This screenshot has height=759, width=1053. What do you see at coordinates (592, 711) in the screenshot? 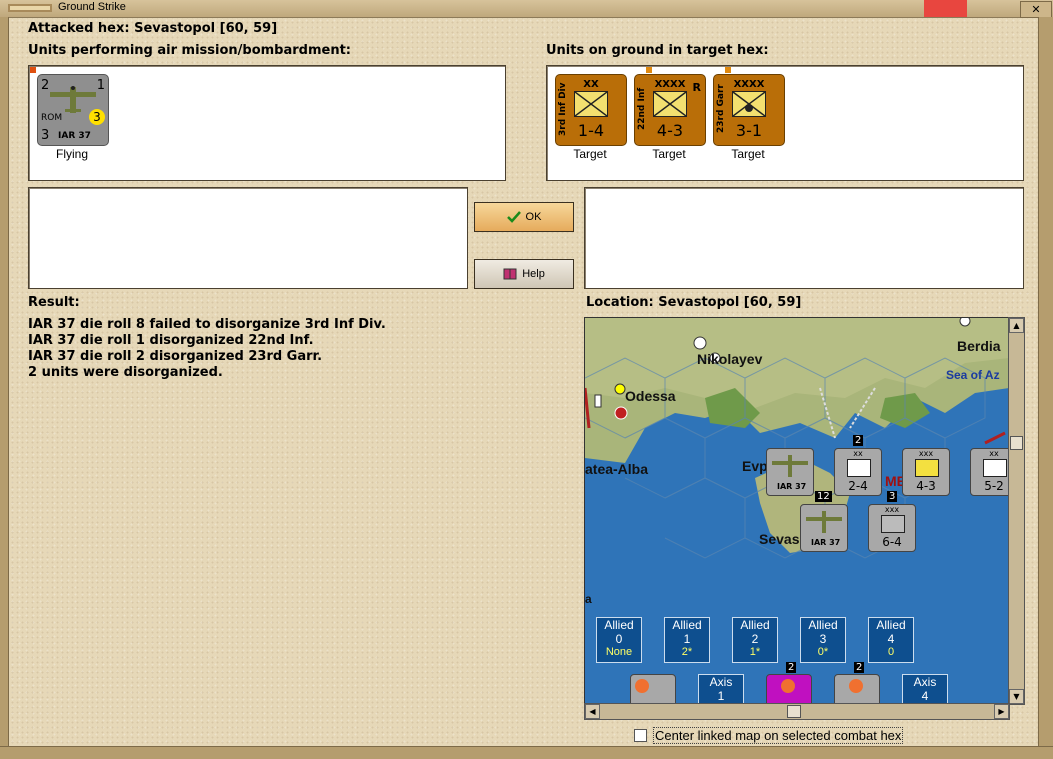
I see `scroll-left-icon: ◀` at bounding box center [592, 711].